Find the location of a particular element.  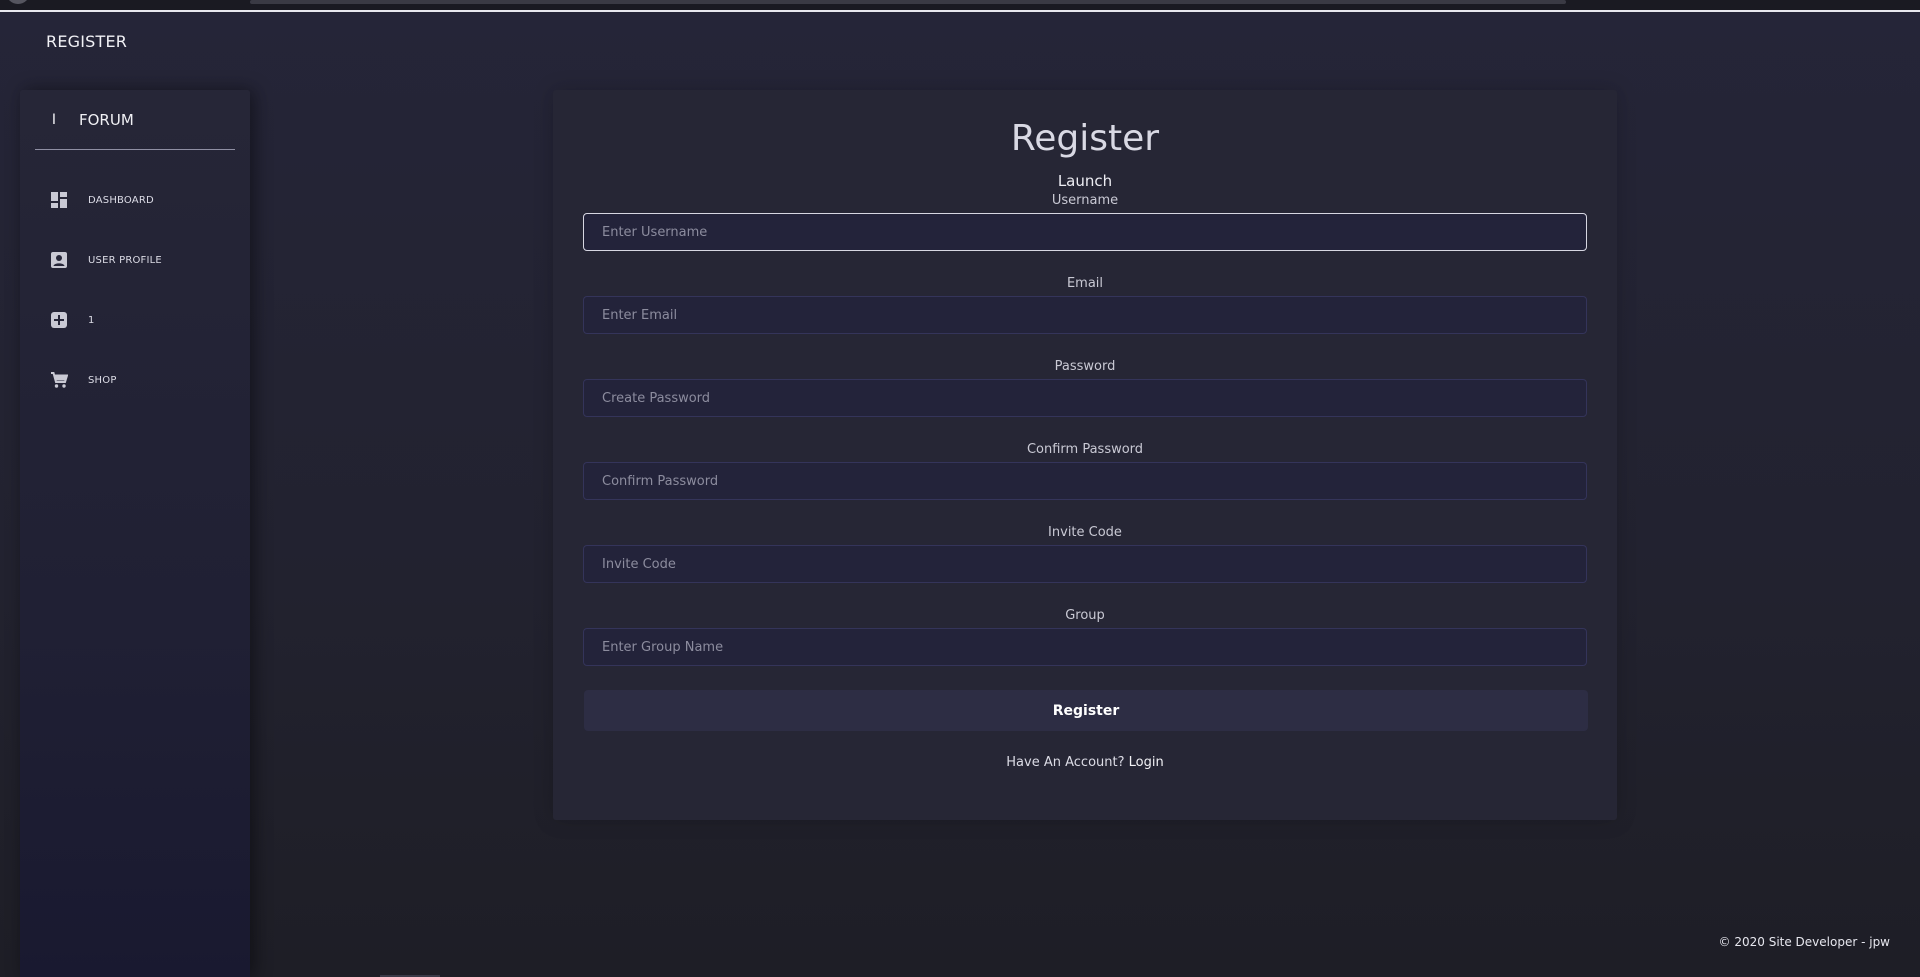

sidebar-item-shop: SHOP is located at coordinates (135, 380).